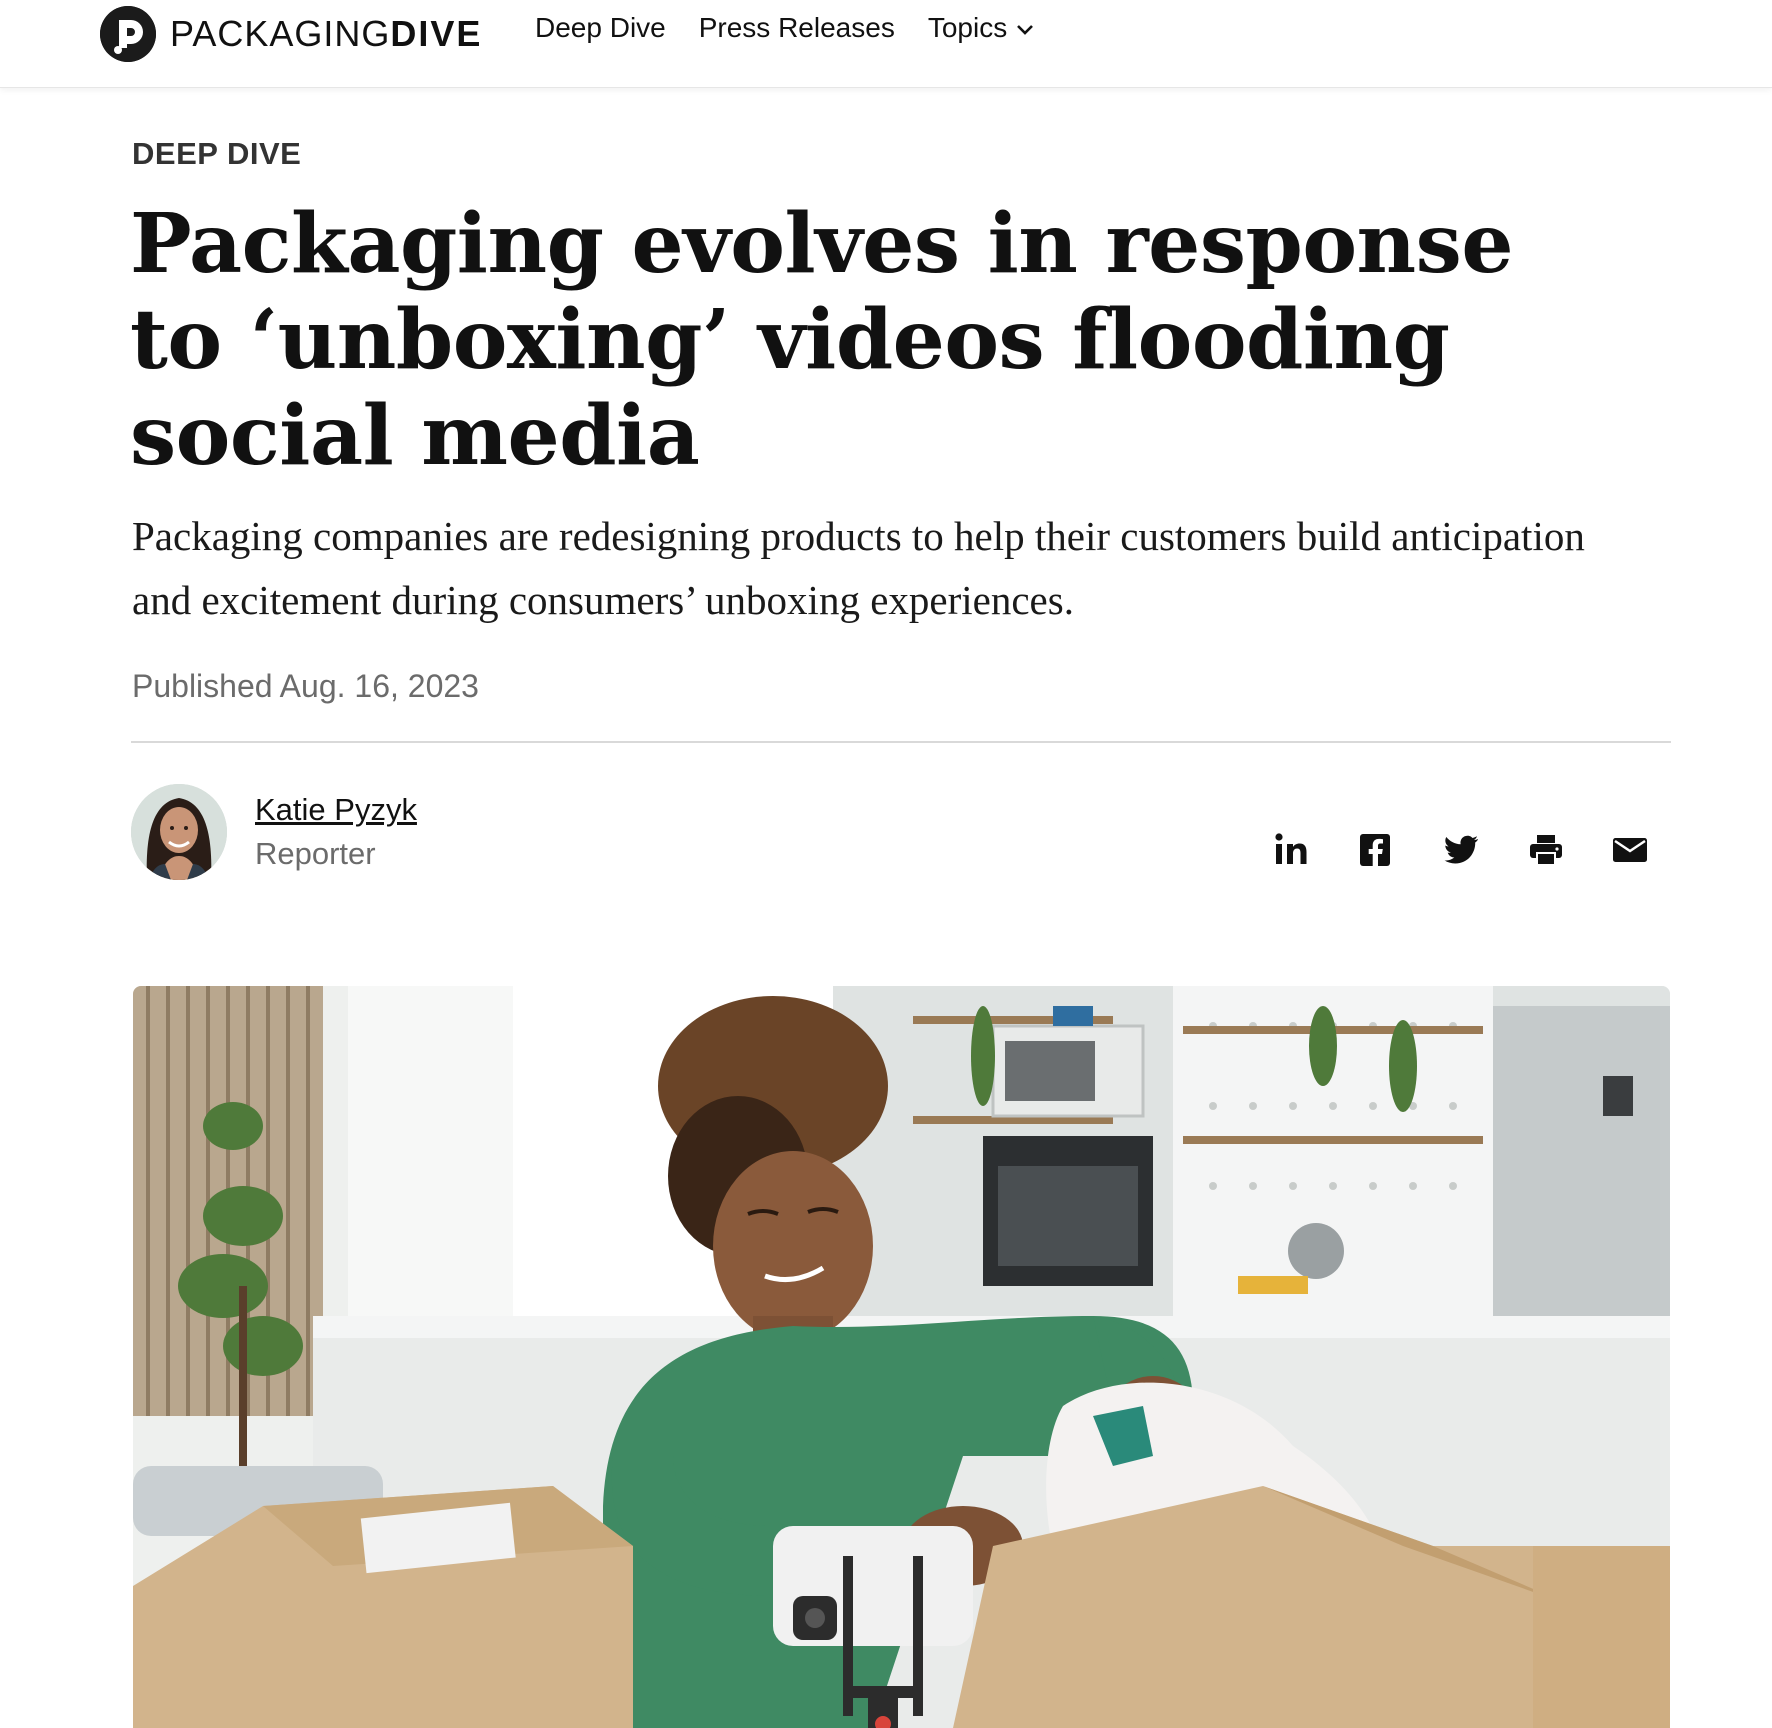  I want to click on divider, so click(901, 742).